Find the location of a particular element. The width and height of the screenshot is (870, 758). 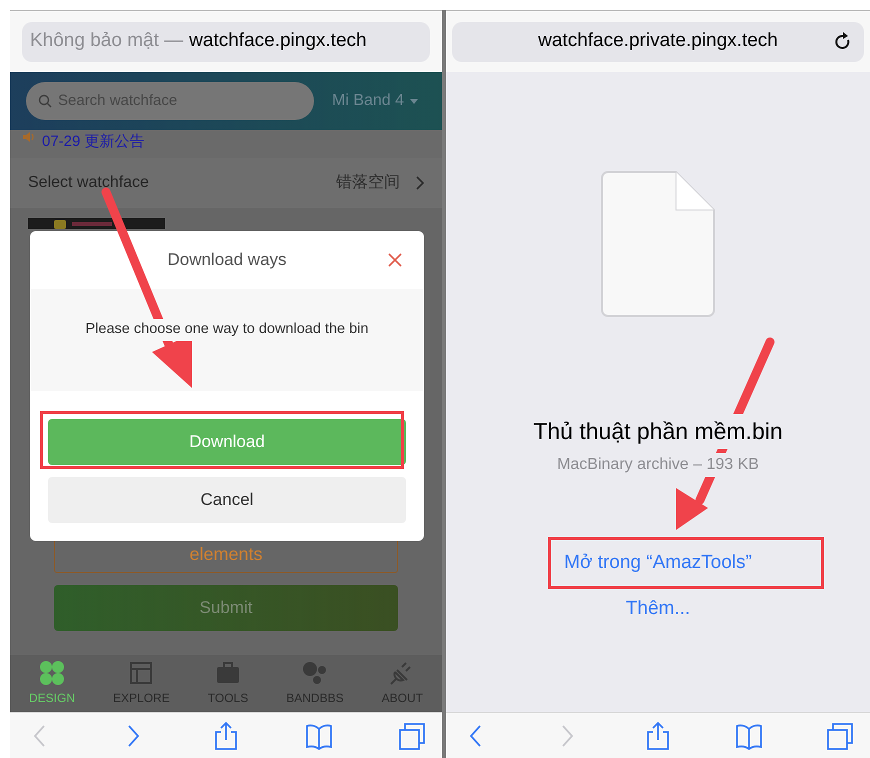

address-bar: watchface.private.pingx.tech is located at coordinates (658, 42).